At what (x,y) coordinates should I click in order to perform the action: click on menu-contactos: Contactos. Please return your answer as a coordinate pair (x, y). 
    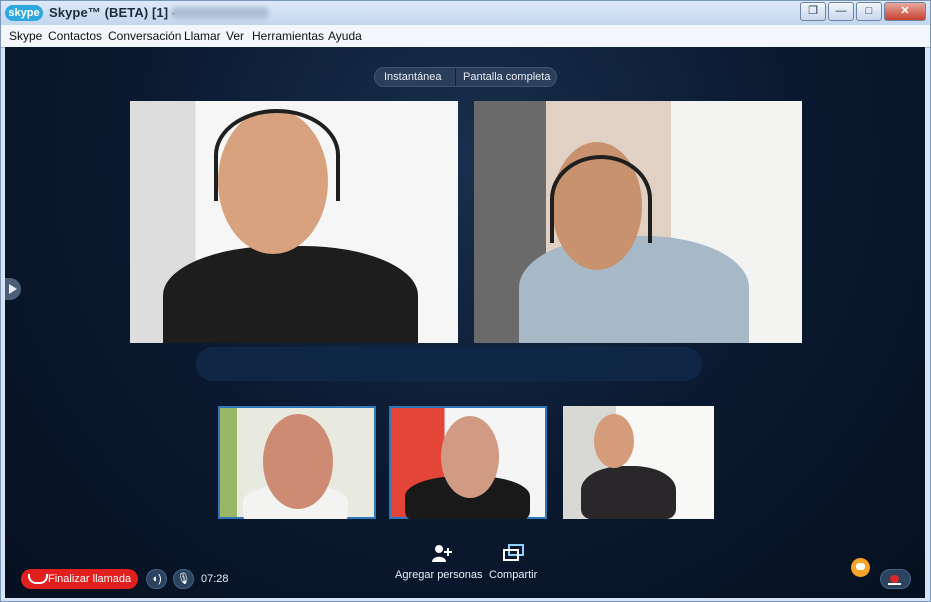
    Looking at the image, I should click on (75, 36).